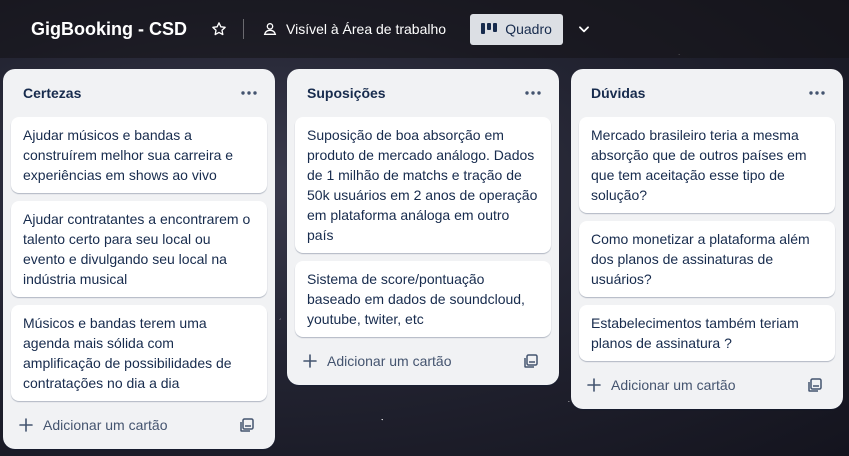 This screenshot has height=456, width=849. What do you see at coordinates (528, 29) in the screenshot?
I see `board-view-label: Quadro` at bounding box center [528, 29].